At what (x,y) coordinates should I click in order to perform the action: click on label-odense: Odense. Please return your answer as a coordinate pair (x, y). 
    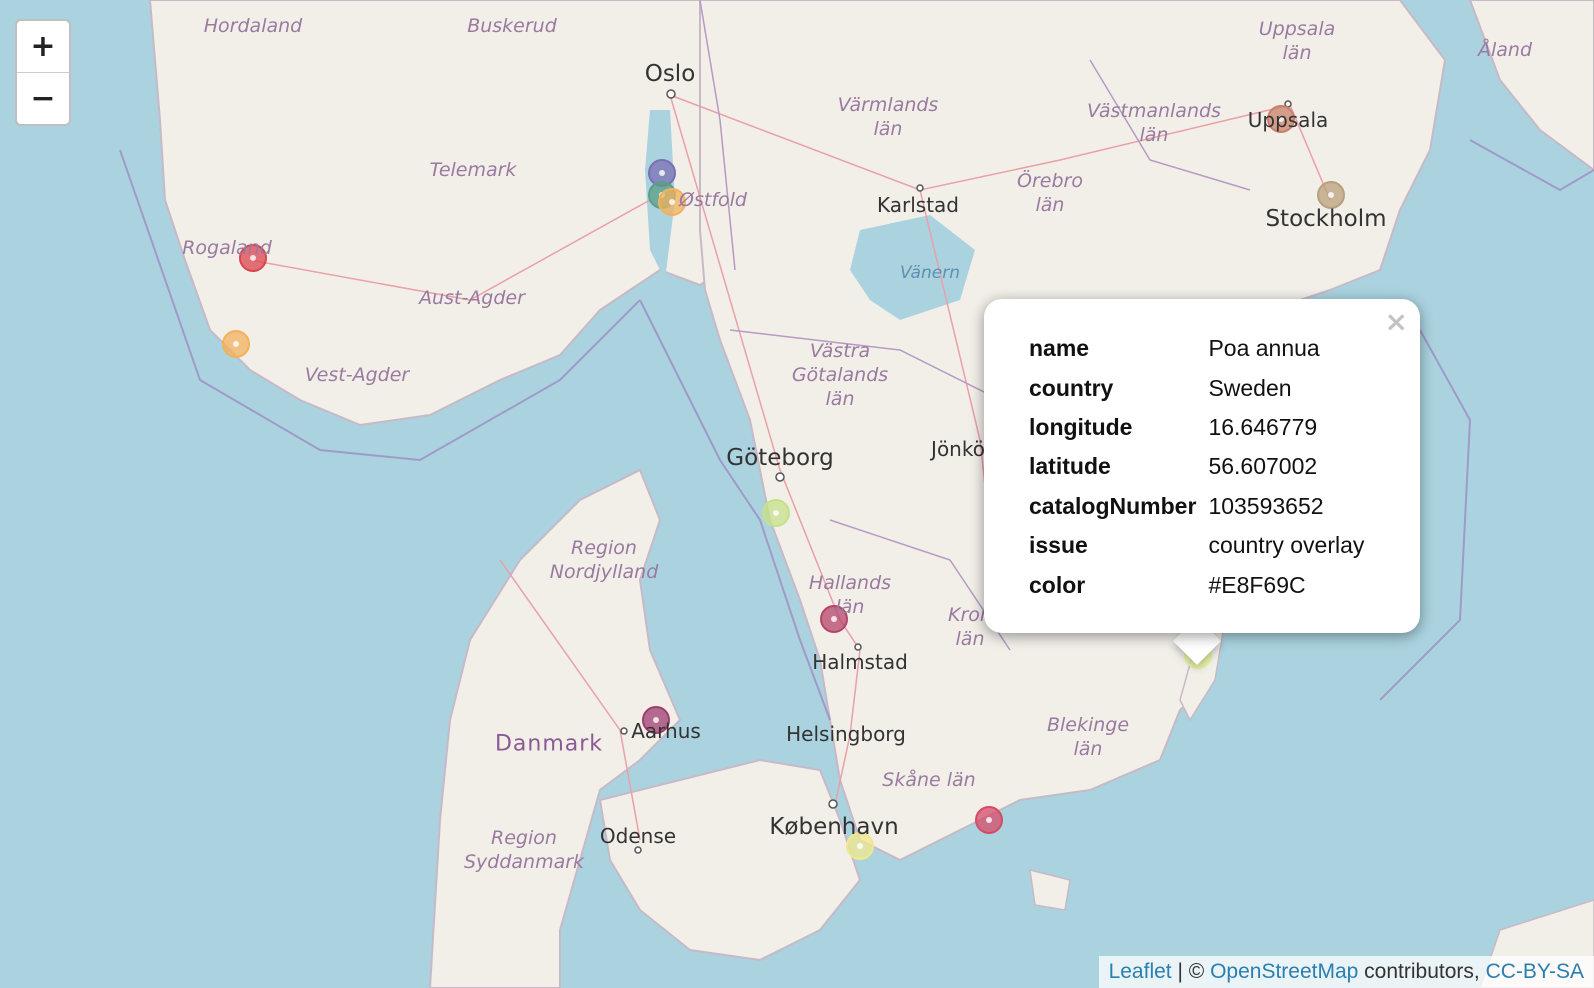
    Looking at the image, I should click on (638, 836).